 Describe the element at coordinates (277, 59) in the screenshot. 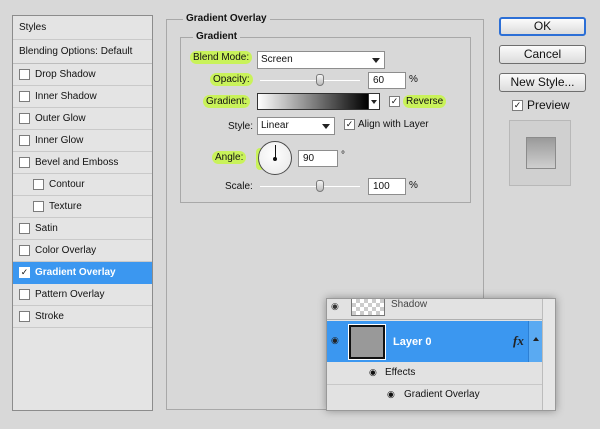

I see `blend-mode-value: Screen` at that location.